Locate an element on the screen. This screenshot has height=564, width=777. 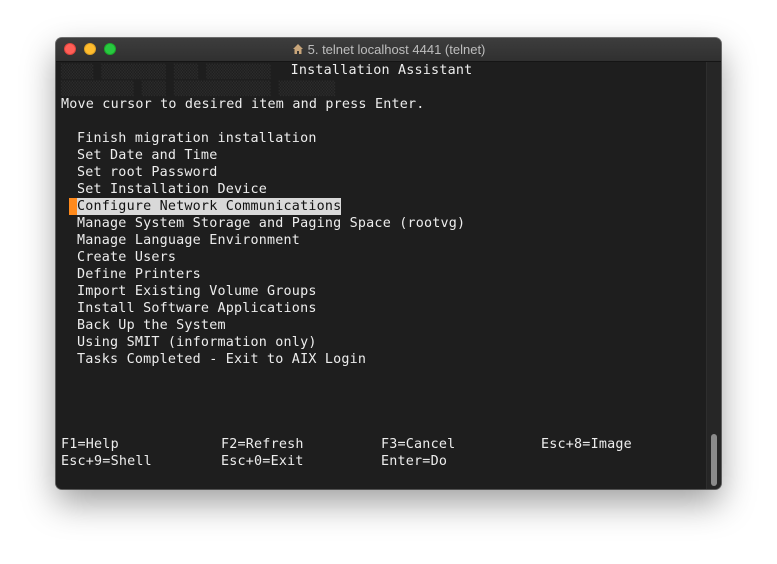
scrollbar-thumb is located at coordinates (714, 460).